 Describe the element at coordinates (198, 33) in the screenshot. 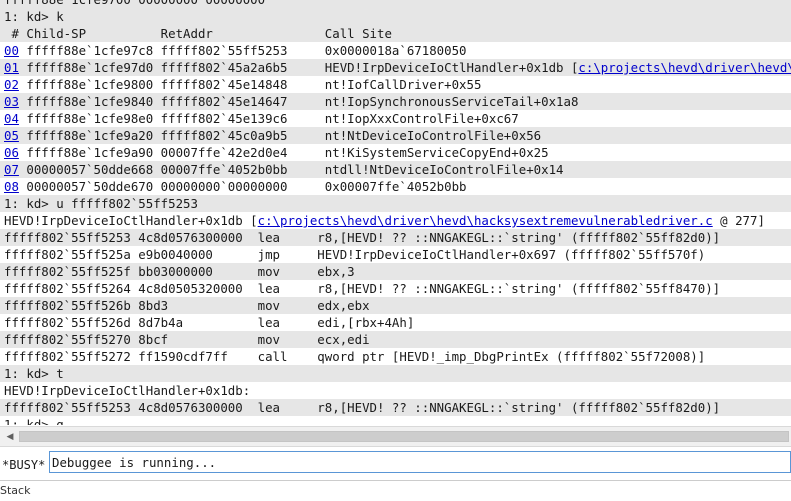

I see `output-text: # Child-SP RetAddr Call Site` at that location.